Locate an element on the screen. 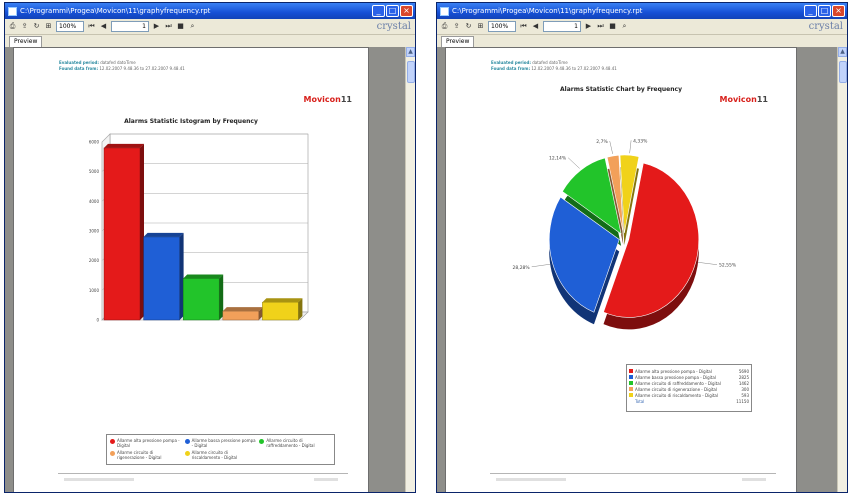 The image size is (848, 495). bar-chart: 0 1000 2000 3000 4000 5000 6000 is located at coordinates (199, 228).